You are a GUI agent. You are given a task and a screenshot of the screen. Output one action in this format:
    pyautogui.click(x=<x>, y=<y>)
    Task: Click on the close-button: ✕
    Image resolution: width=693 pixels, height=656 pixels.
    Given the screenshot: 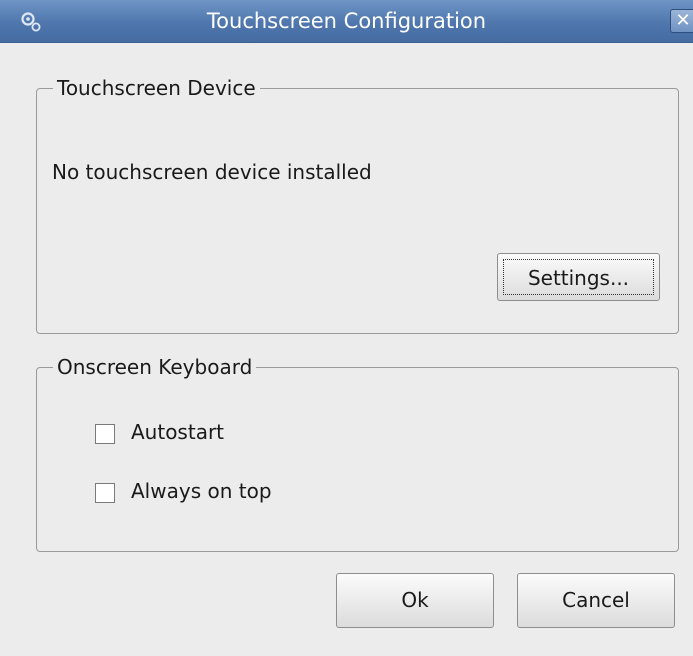 What is the action you would take?
    pyautogui.click(x=681, y=21)
    